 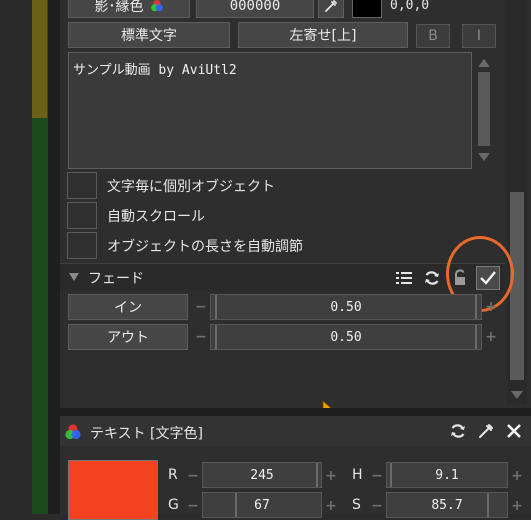 I want to click on fade-out-slider: 0.50, so click(x=346, y=337).